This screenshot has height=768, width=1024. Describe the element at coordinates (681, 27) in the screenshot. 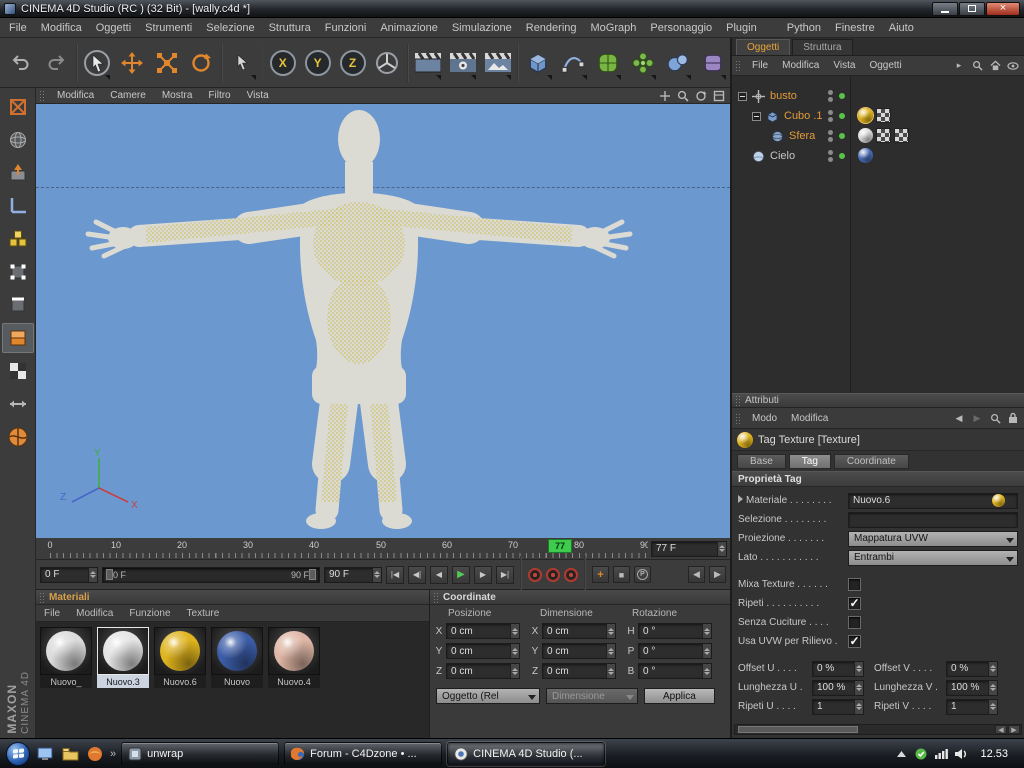

I see `menu-personaggio: Personaggio` at that location.